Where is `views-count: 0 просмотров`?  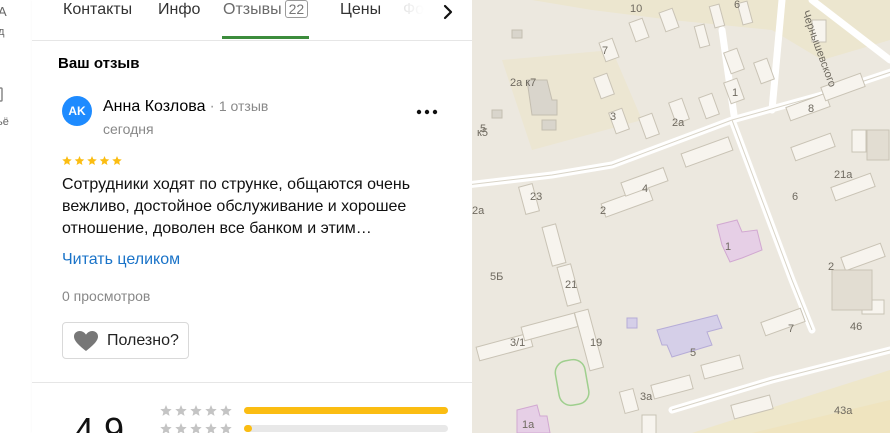
views-count: 0 просмотров is located at coordinates (106, 296).